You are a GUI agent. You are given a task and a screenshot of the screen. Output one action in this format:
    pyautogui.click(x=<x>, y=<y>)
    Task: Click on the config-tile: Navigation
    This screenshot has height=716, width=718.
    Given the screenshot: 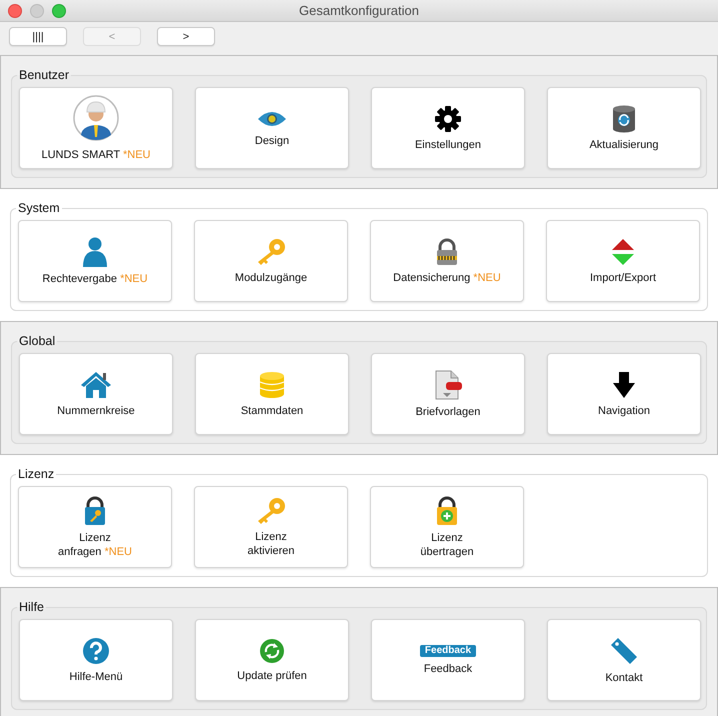 What is the action you would take?
    pyautogui.click(x=624, y=394)
    